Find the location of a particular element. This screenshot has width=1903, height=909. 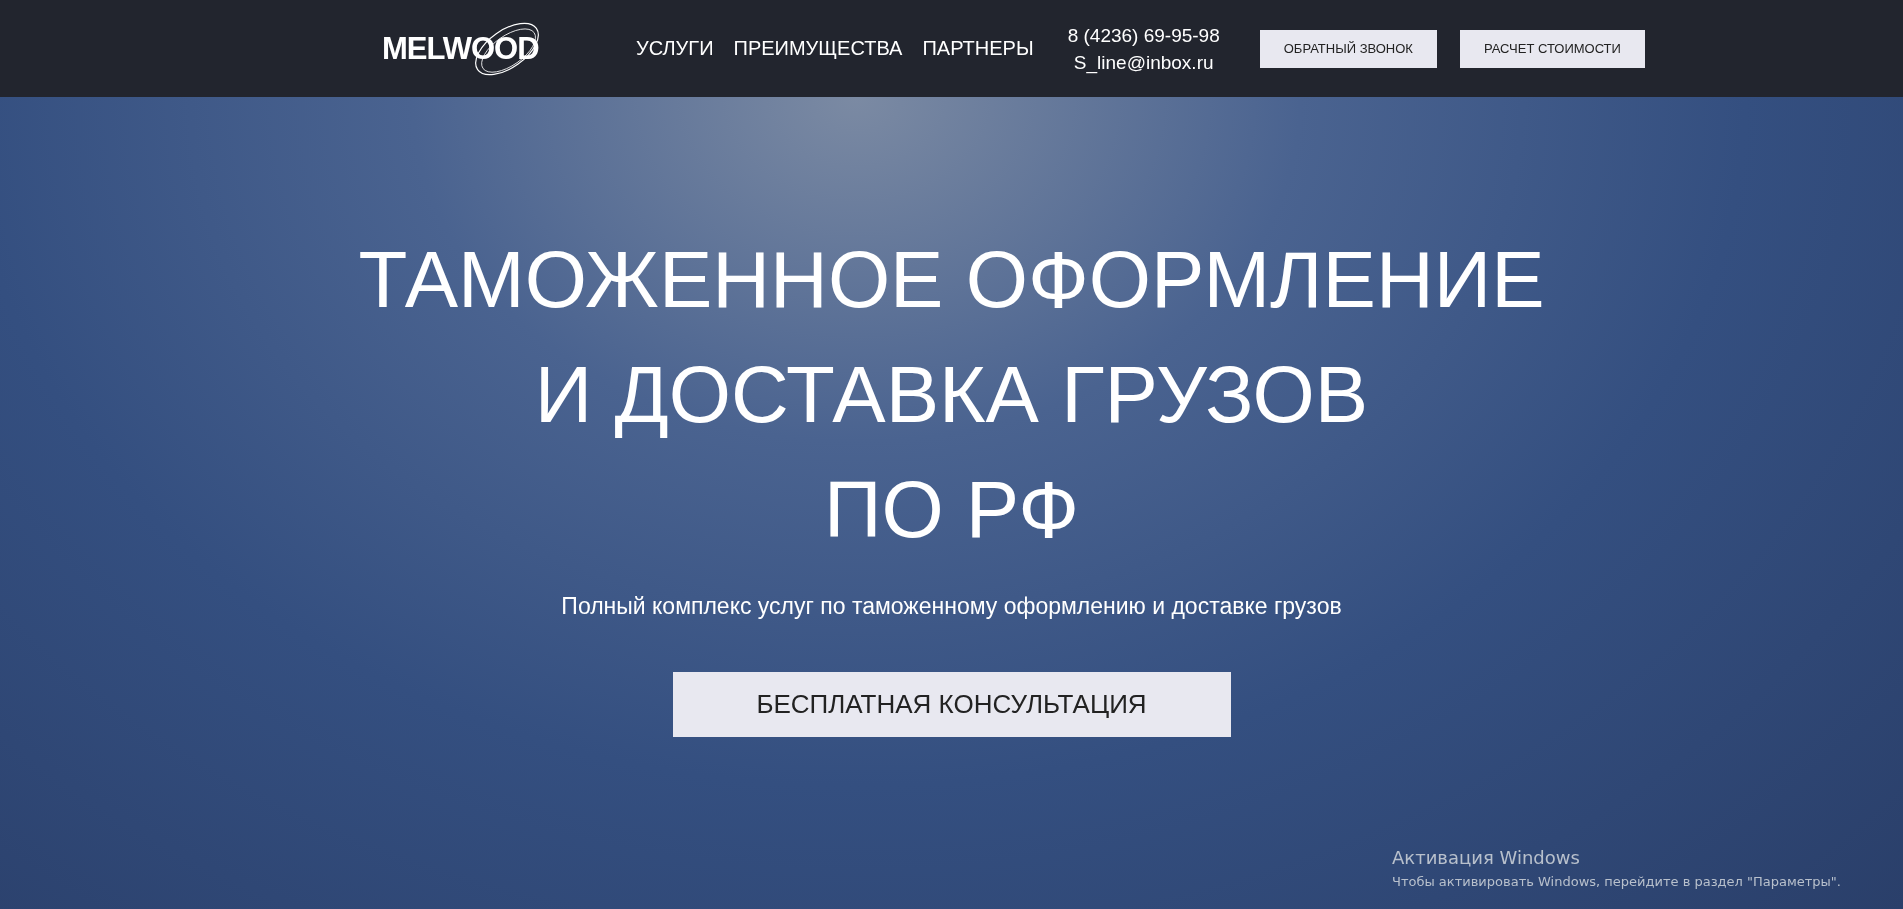

activation-title: Активация Windows is located at coordinates (1486, 857).